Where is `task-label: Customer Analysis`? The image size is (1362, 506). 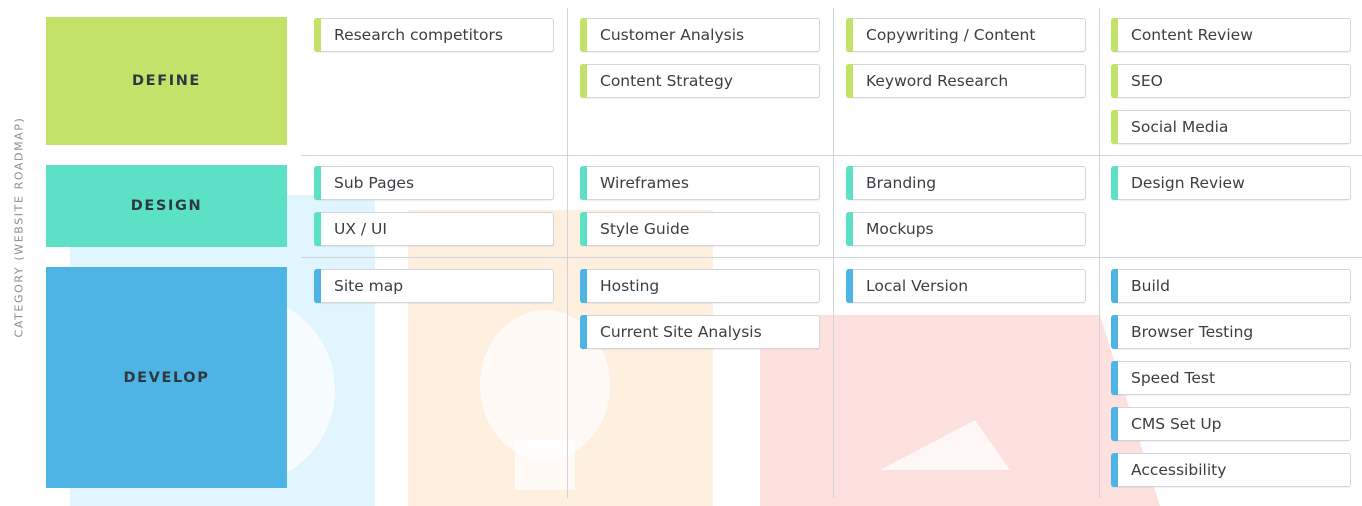 task-label: Customer Analysis is located at coordinates (672, 35).